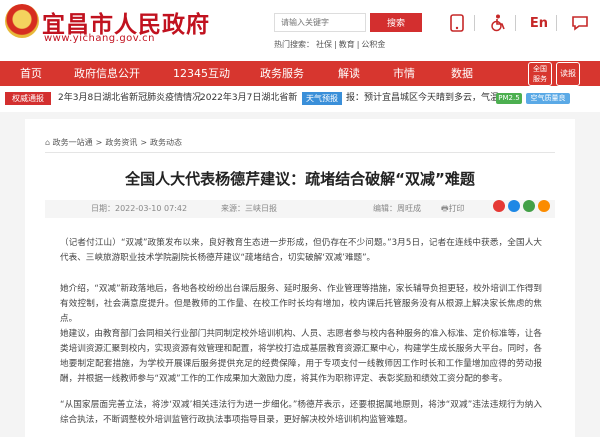 The image size is (600, 437). I want to click on search-input, so click(320, 22).